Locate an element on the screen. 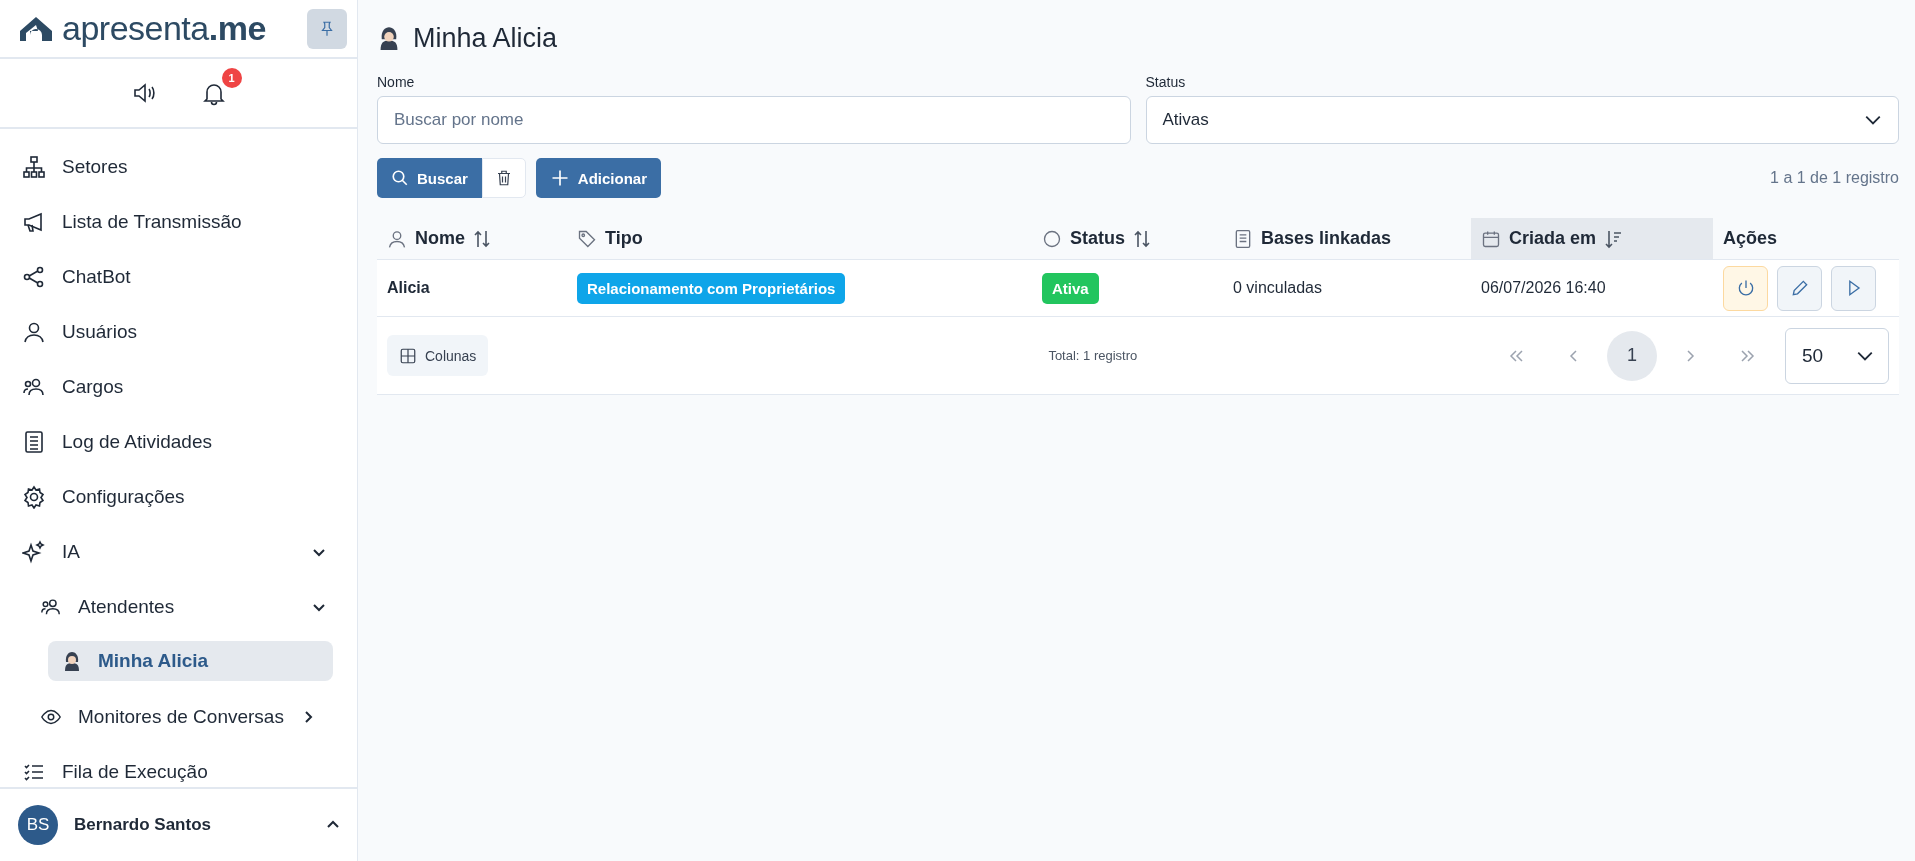 The image size is (1915, 861). column-header: Bases linkadas is located at coordinates (1347, 238).